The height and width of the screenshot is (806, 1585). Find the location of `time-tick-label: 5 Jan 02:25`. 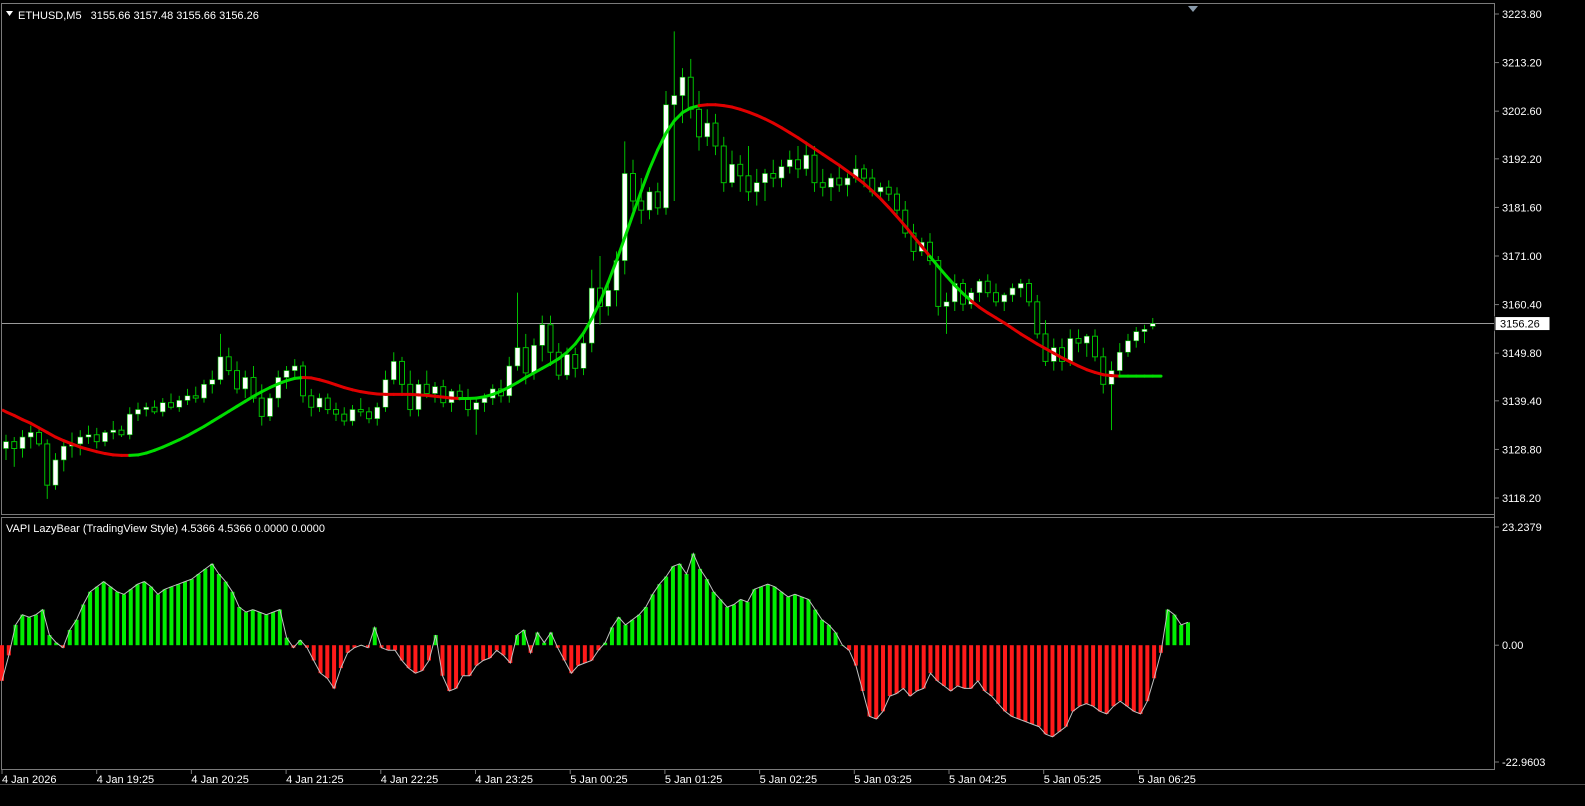

time-tick-label: 5 Jan 02:25 is located at coordinates (789, 780).